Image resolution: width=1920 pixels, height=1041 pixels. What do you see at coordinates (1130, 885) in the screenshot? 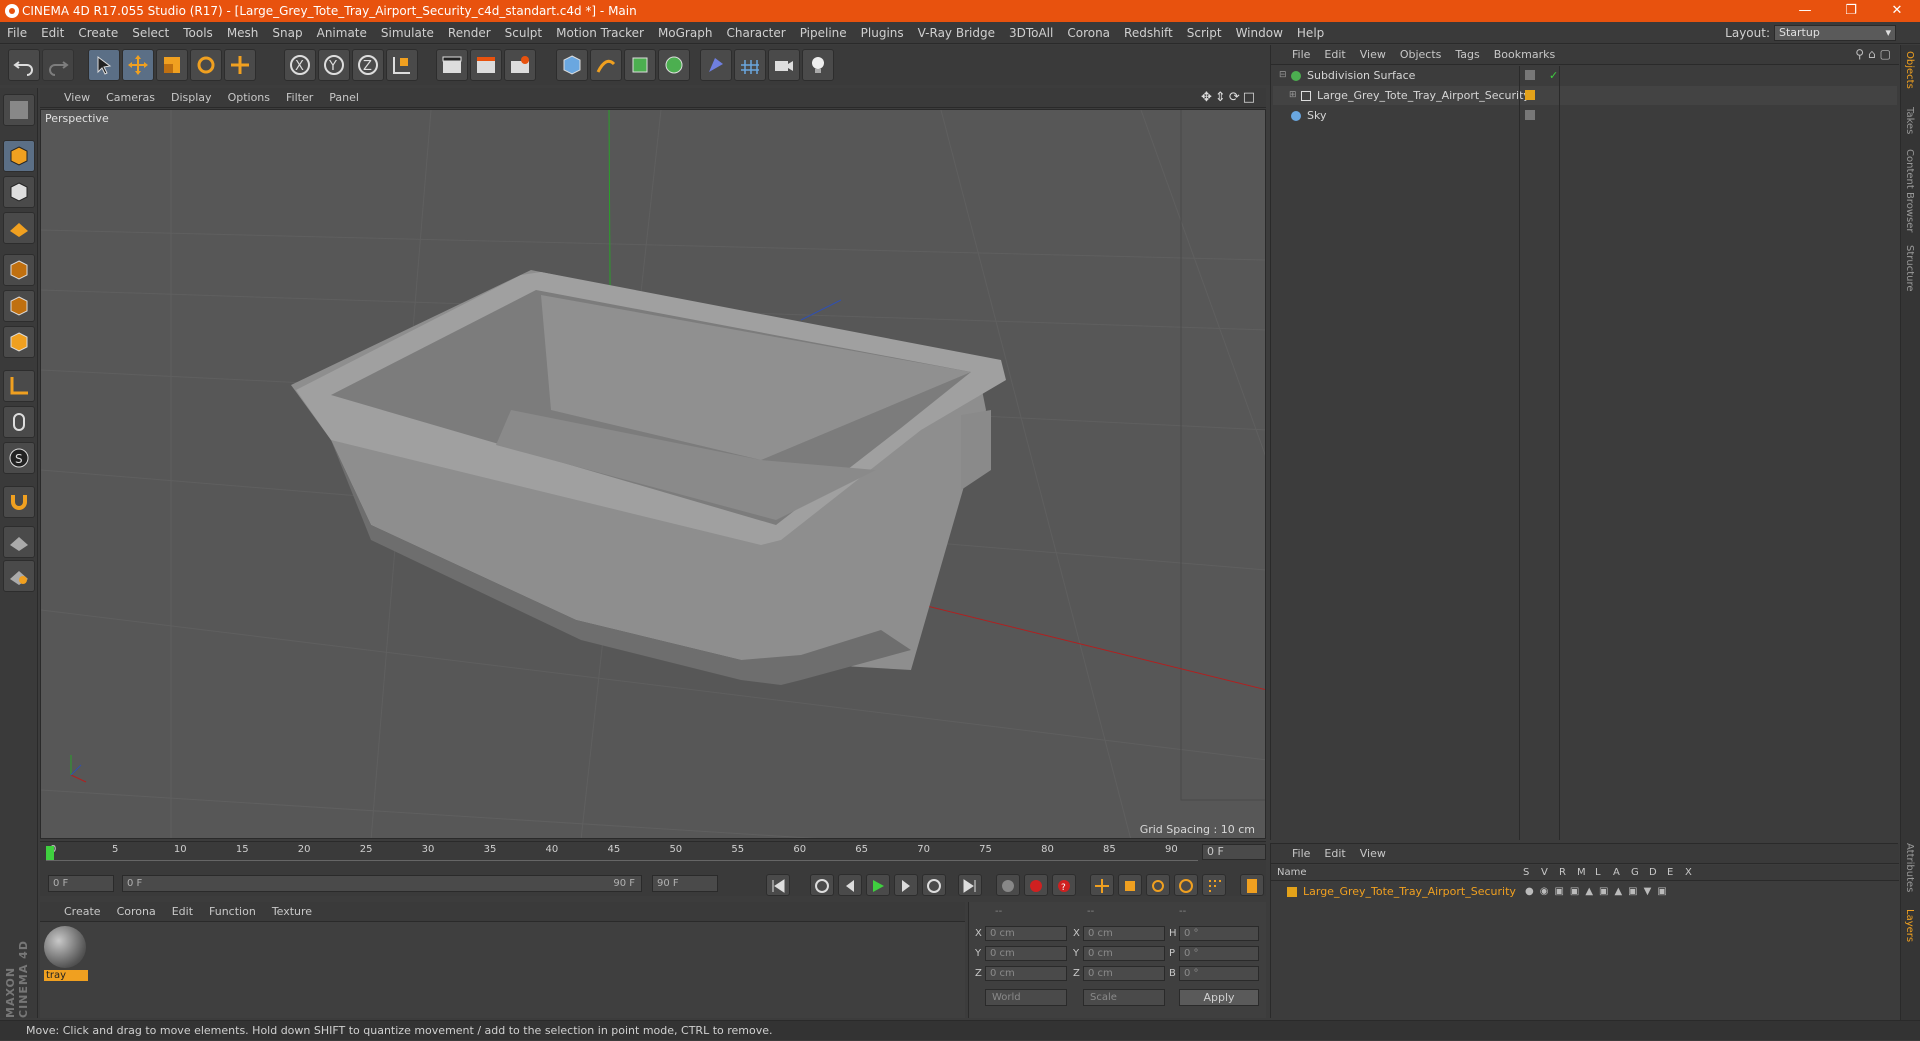
I see `key-scale-button` at bounding box center [1130, 885].